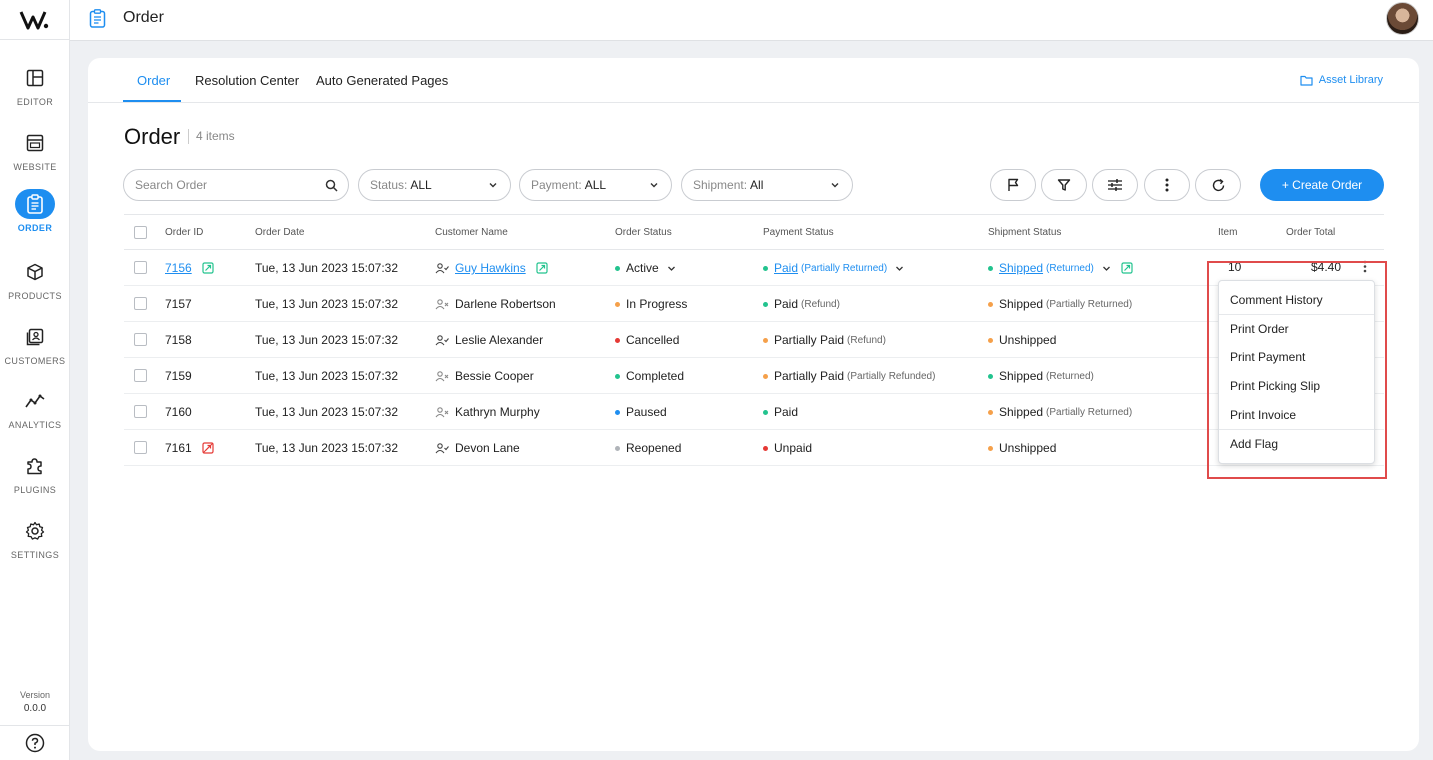 This screenshot has width=1433, height=760. What do you see at coordinates (208, 448) in the screenshot?
I see `unlink-icon` at bounding box center [208, 448].